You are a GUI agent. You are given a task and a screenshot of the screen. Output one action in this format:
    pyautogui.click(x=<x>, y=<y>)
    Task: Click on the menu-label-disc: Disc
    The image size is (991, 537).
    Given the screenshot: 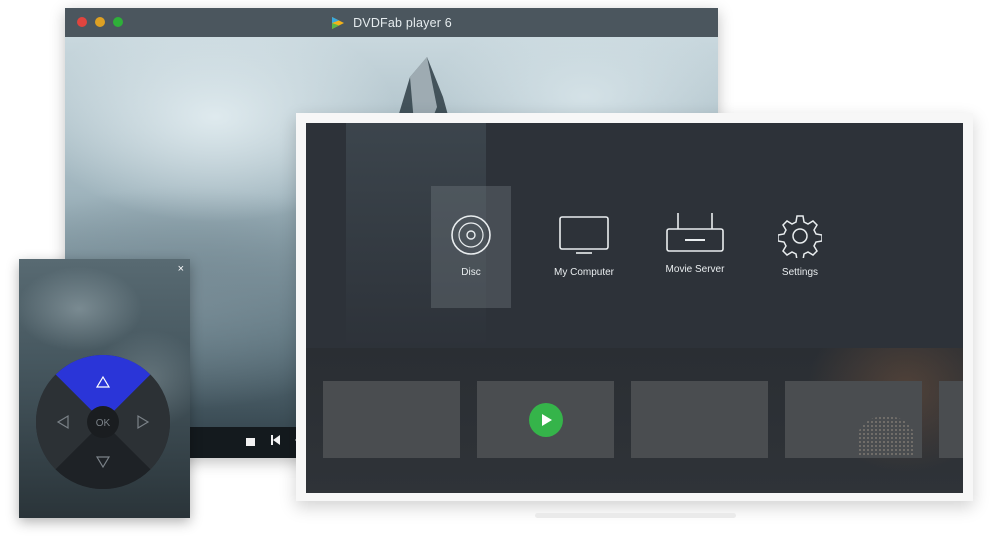 What is the action you would take?
    pyautogui.click(x=471, y=272)
    